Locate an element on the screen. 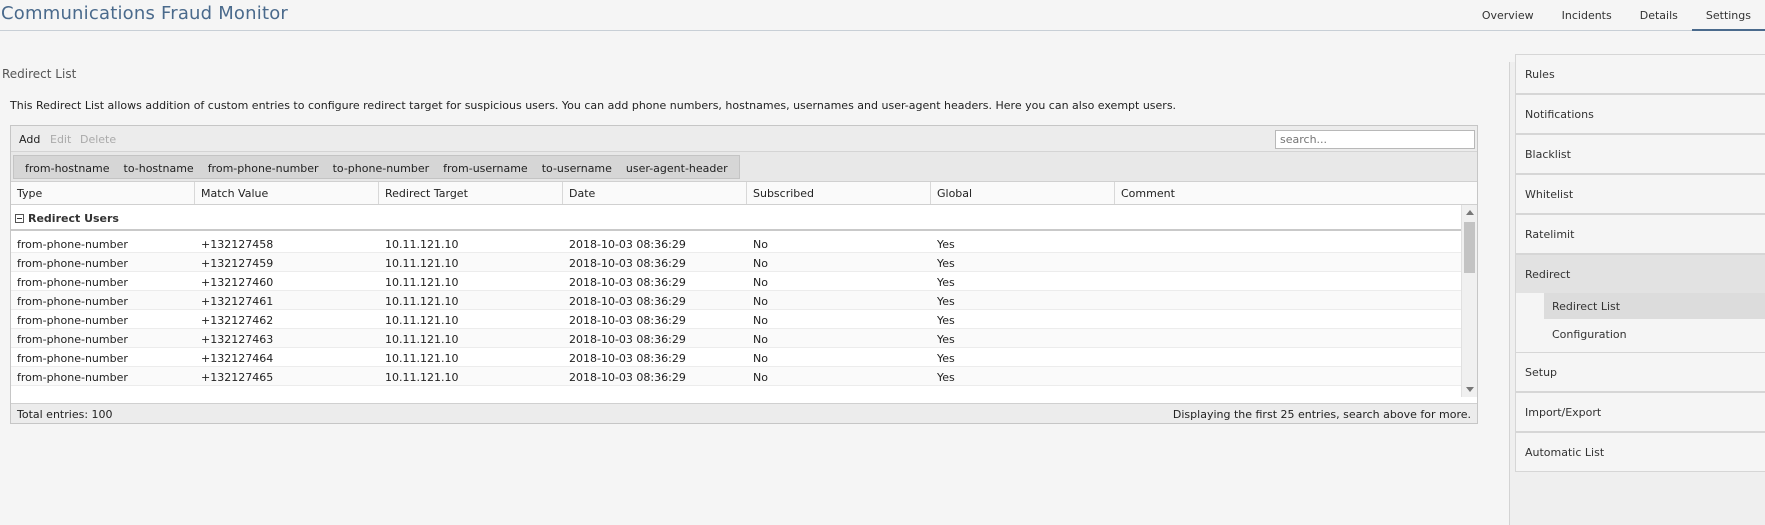 This screenshot has width=1765, height=525. sidebar-item-rules: Rules is located at coordinates (1640, 74).